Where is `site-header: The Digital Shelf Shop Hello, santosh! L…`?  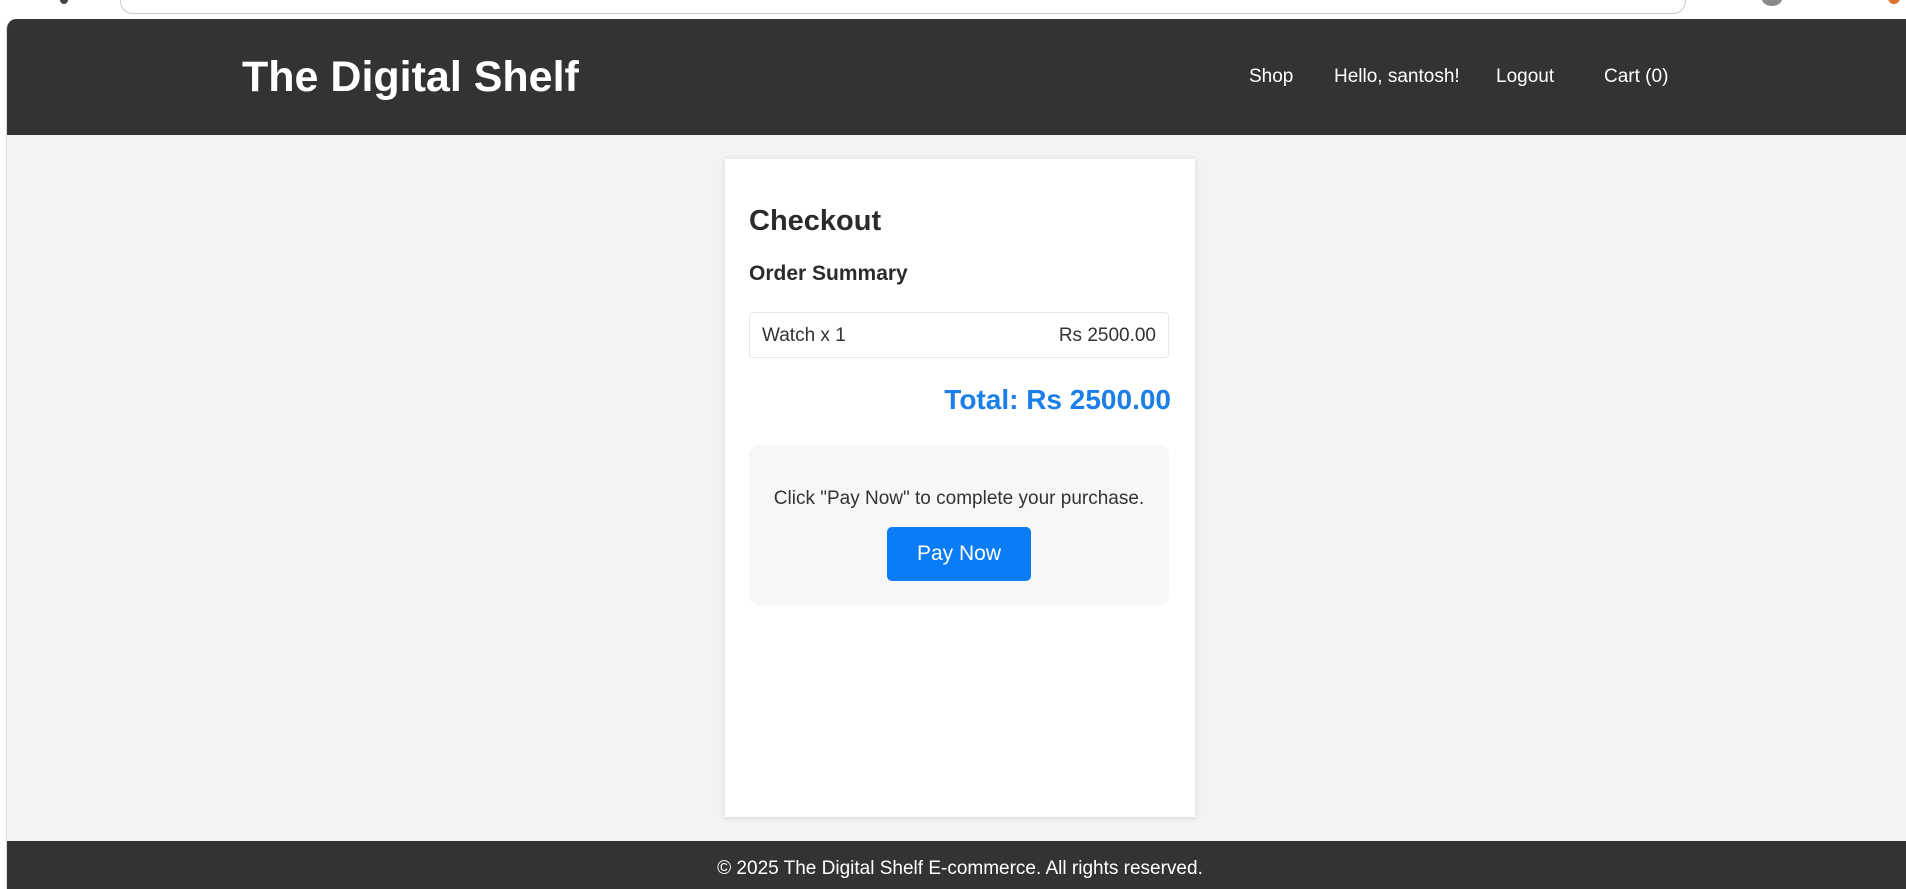 site-header: The Digital Shelf Shop Hello, santosh! L… is located at coordinates (956, 77).